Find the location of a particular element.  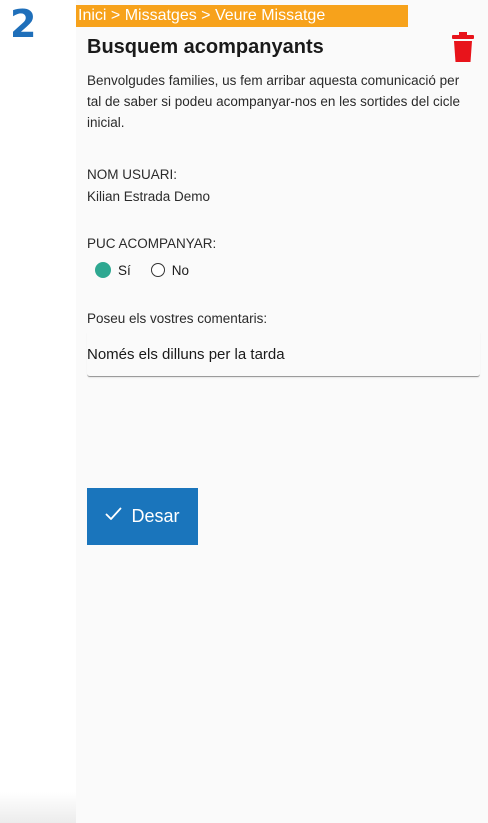

bottom-shadow is located at coordinates (38, 807).